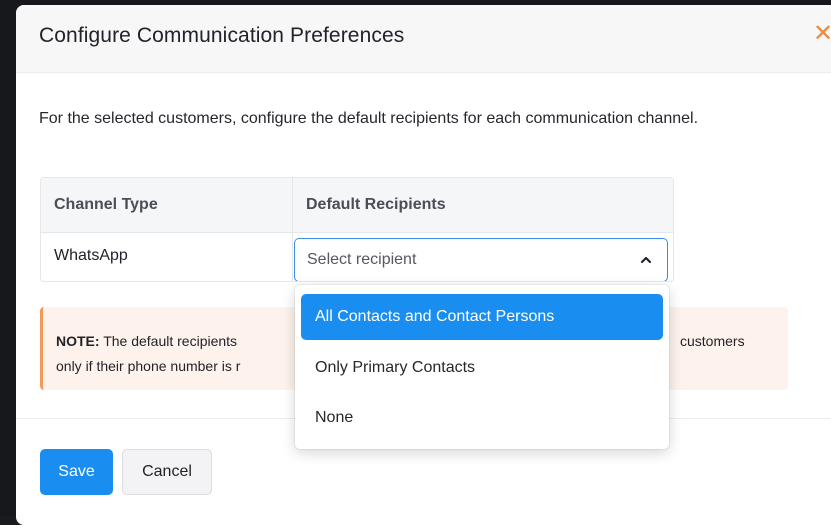  What do you see at coordinates (167, 257) in the screenshot?
I see `channel-cell: WhatsApp` at bounding box center [167, 257].